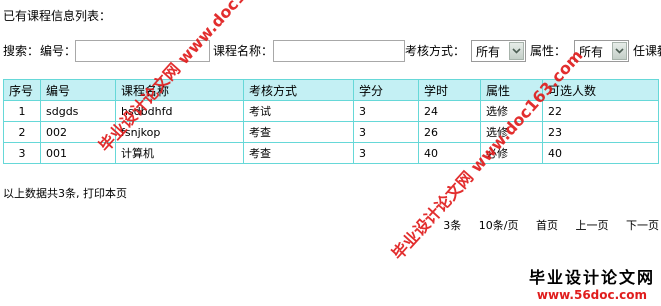 The height and width of the screenshot is (306, 661). What do you see at coordinates (298, 90) in the screenshot?
I see `header-exam-type: 考核方式` at bounding box center [298, 90].